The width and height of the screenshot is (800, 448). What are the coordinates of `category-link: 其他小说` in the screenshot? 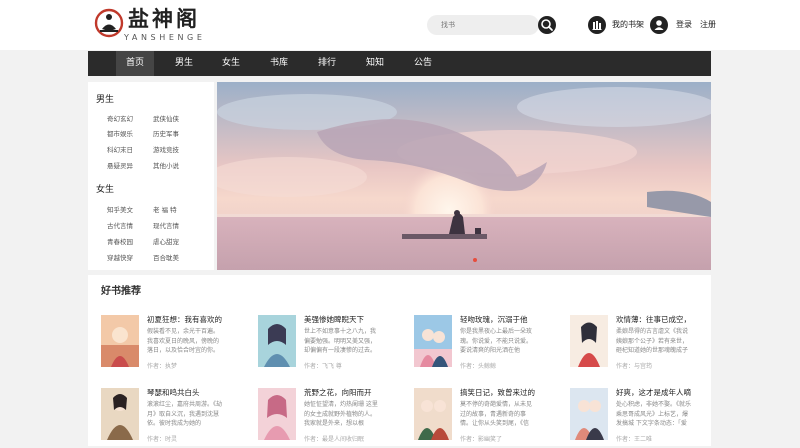 It's located at (166, 165).